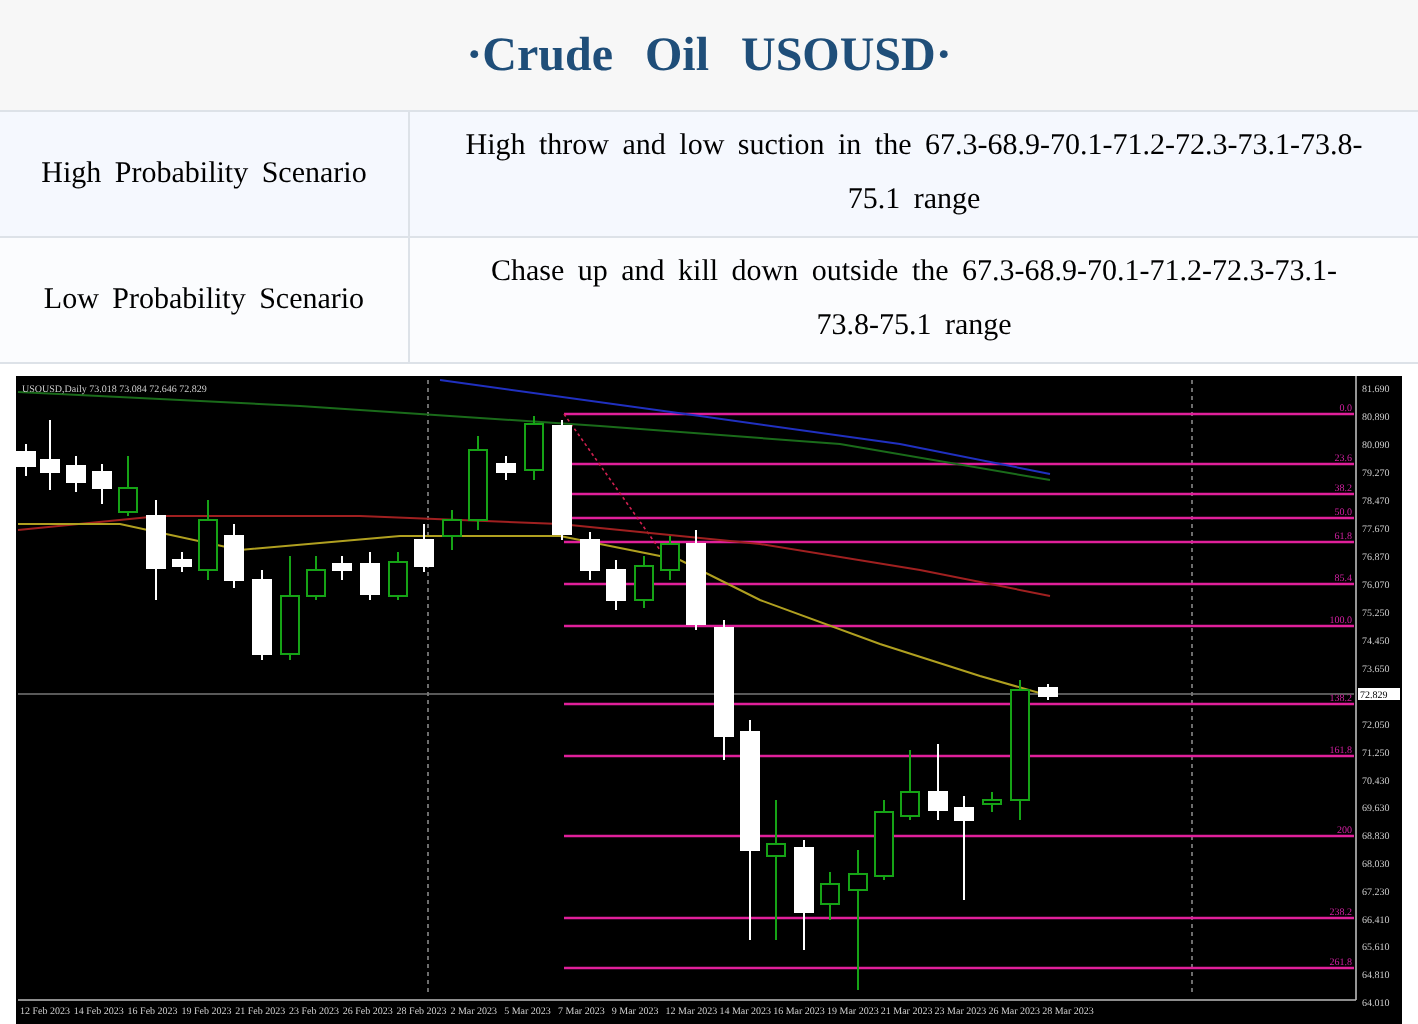 This screenshot has height=1024, width=1418. Describe the element at coordinates (204, 174) in the screenshot. I see `scenario-label: High Probability Scenario` at that location.